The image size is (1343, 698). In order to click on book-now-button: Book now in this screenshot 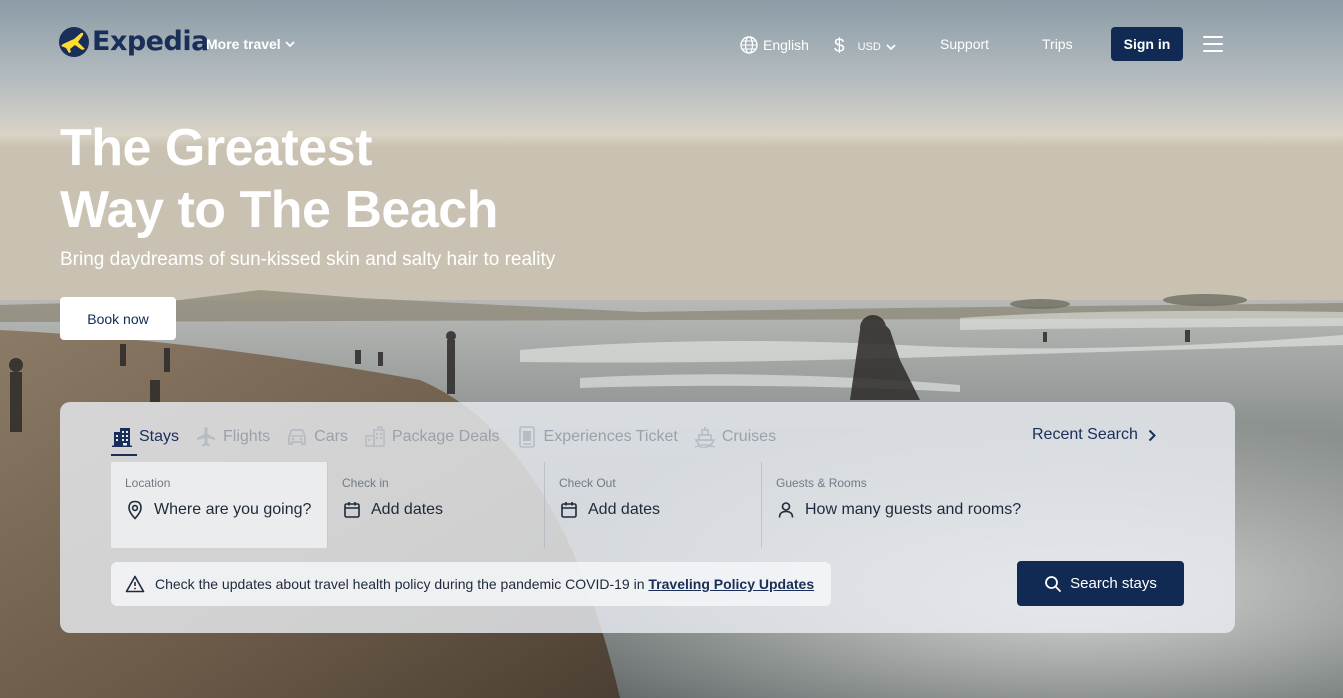, I will do `click(118, 318)`.